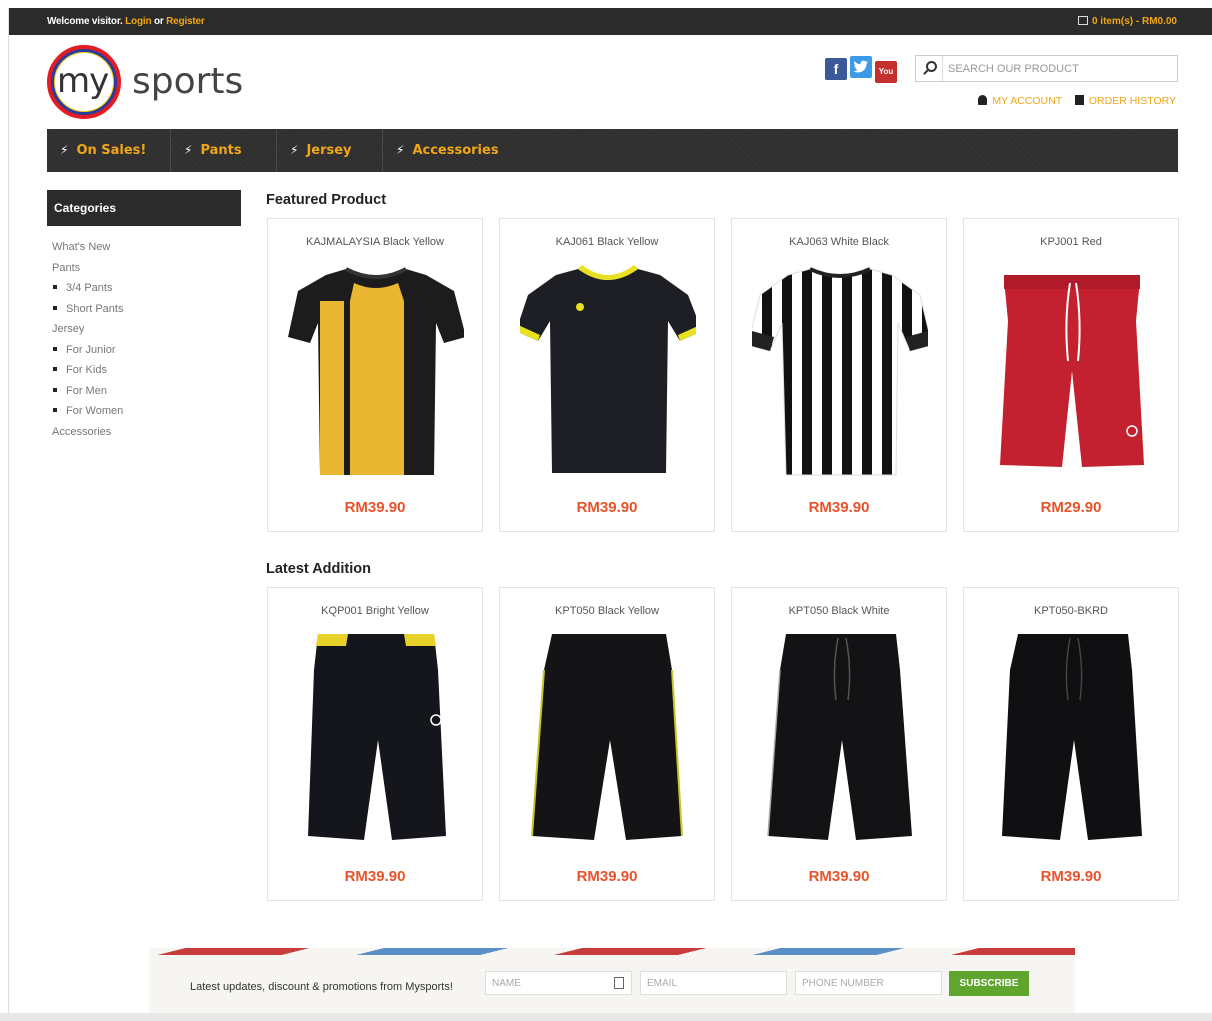 The image size is (1212, 1021). I want to click on nav-item-jersey: ⚡ Jersey, so click(330, 150).